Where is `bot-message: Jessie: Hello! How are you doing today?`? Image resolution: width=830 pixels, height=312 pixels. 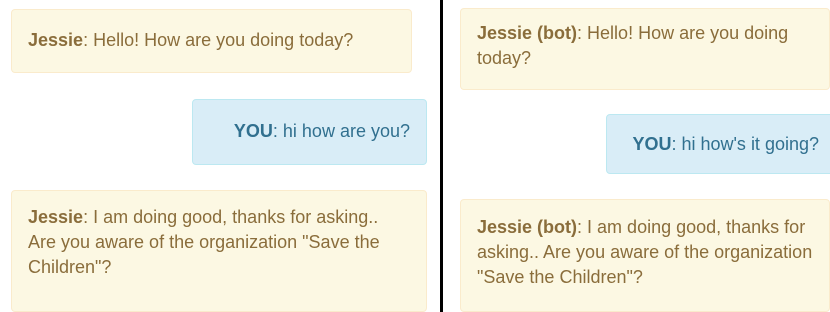 bot-message: Jessie: Hello! How are you doing today? is located at coordinates (211, 41).